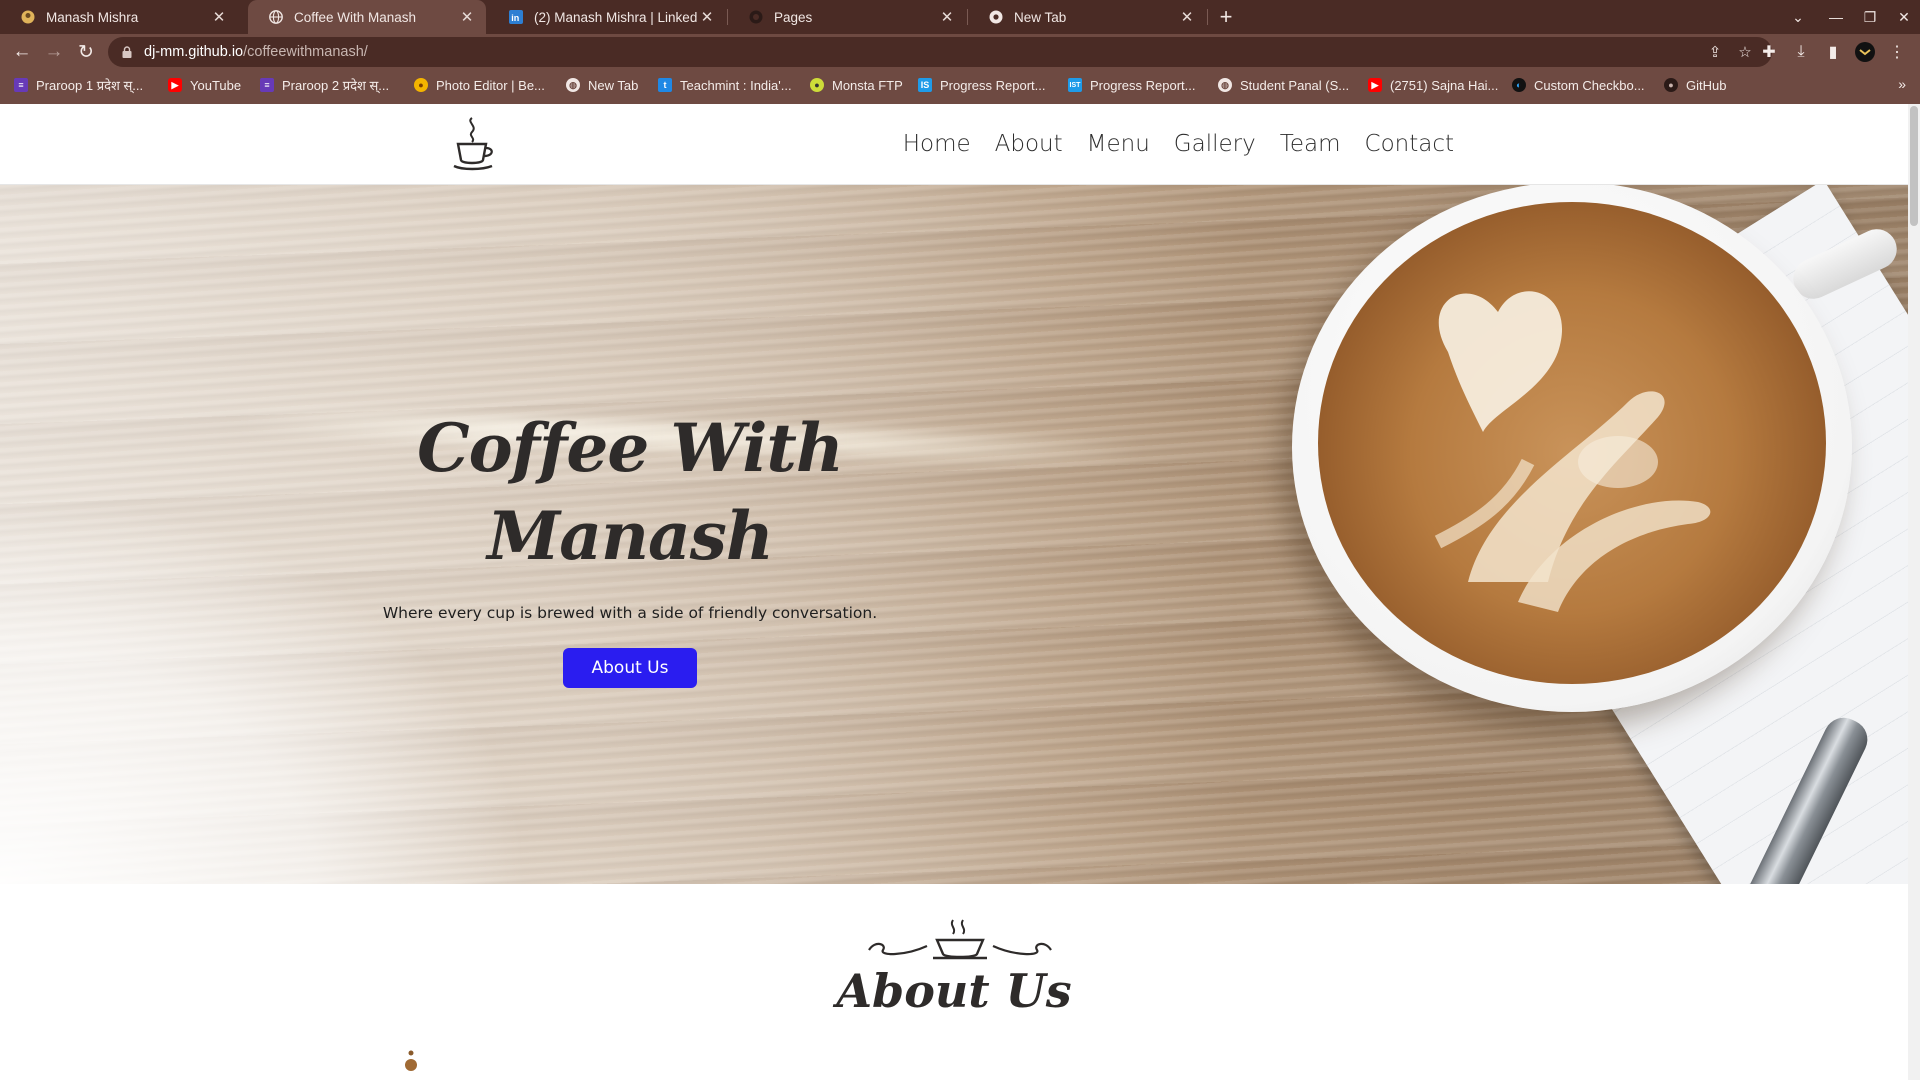 This screenshot has height=1080, width=1920. I want to click on restore-icon: ❐, so click(1870, 17).